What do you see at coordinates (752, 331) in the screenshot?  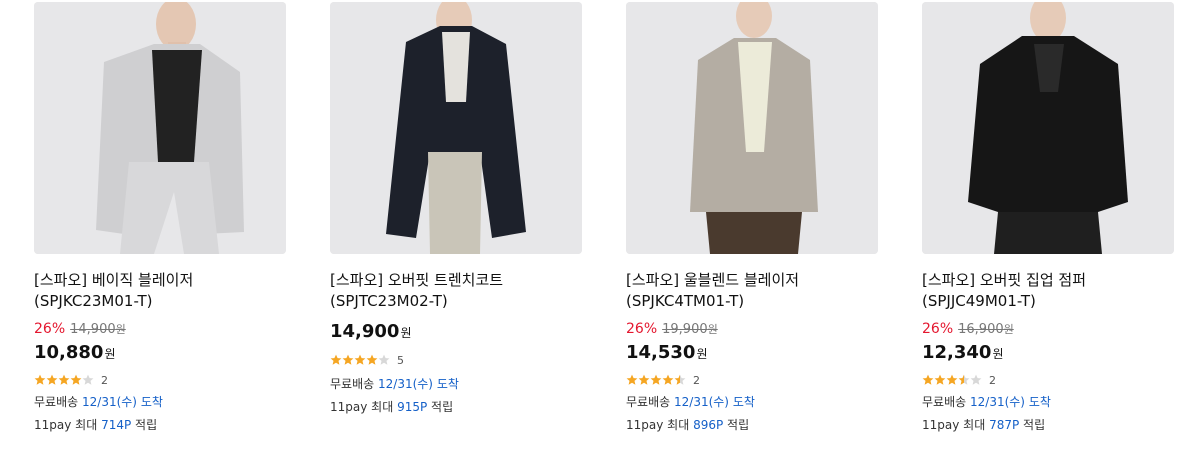 I see `price-row: 26% 19,900 원` at bounding box center [752, 331].